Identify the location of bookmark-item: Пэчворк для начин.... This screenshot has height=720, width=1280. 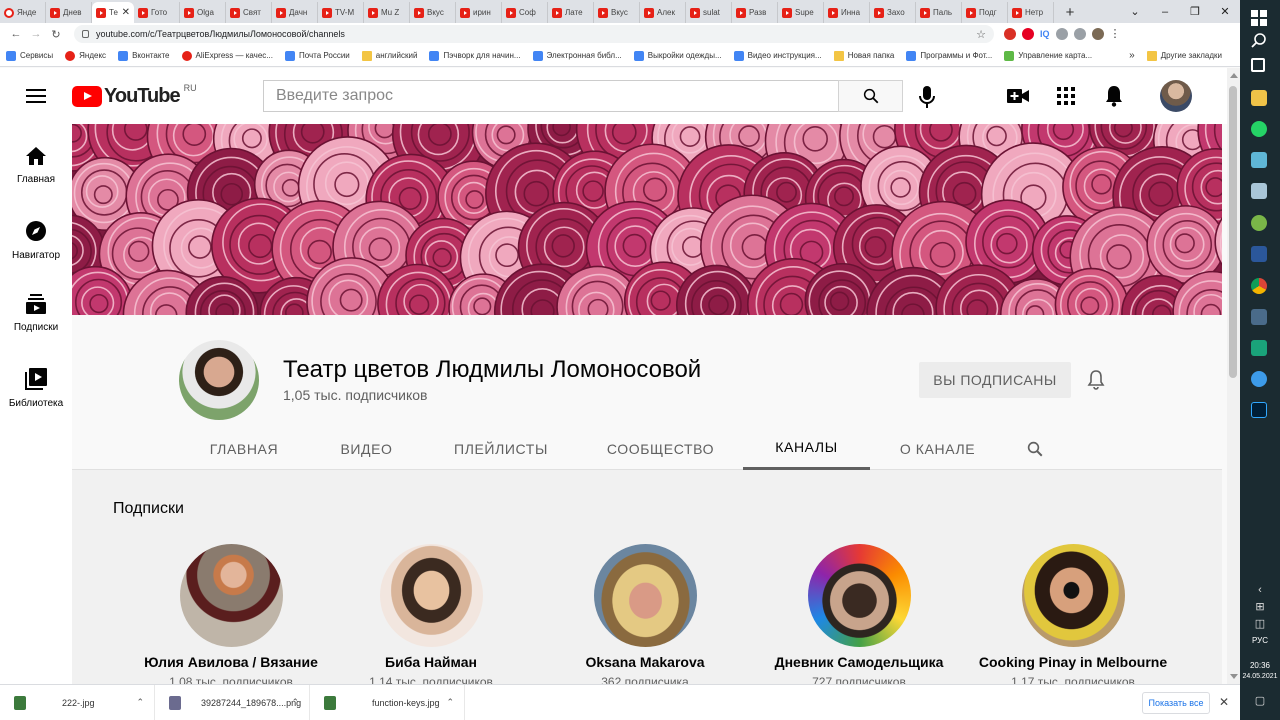
(475, 55).